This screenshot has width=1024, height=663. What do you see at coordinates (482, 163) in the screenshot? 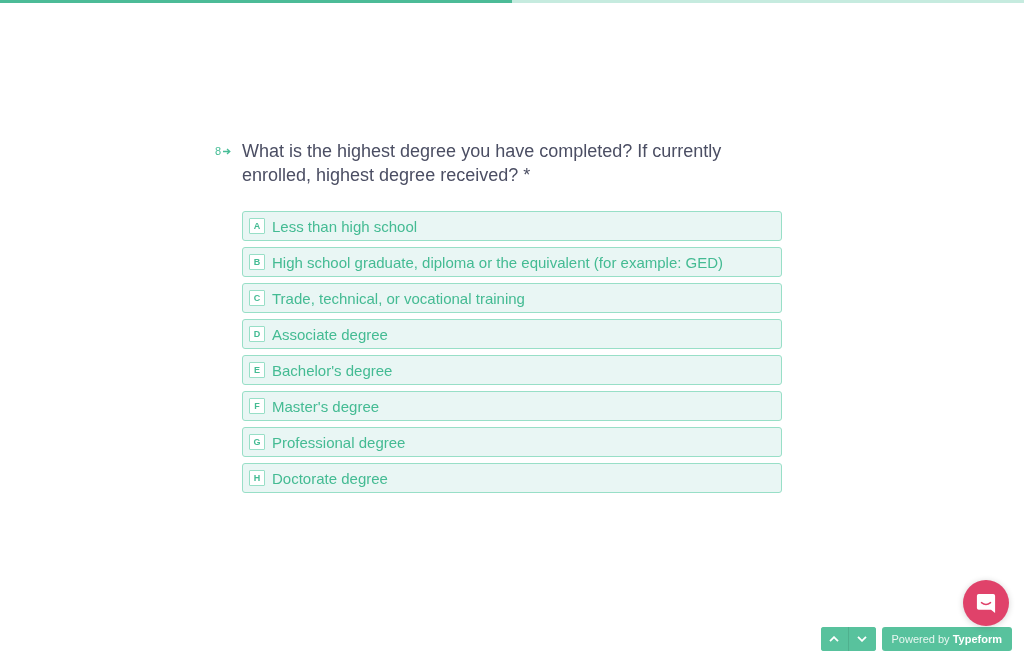
I see `question-text: What is the highest degree you have completed? If currently enrolled, highest degree received? *` at bounding box center [482, 163].